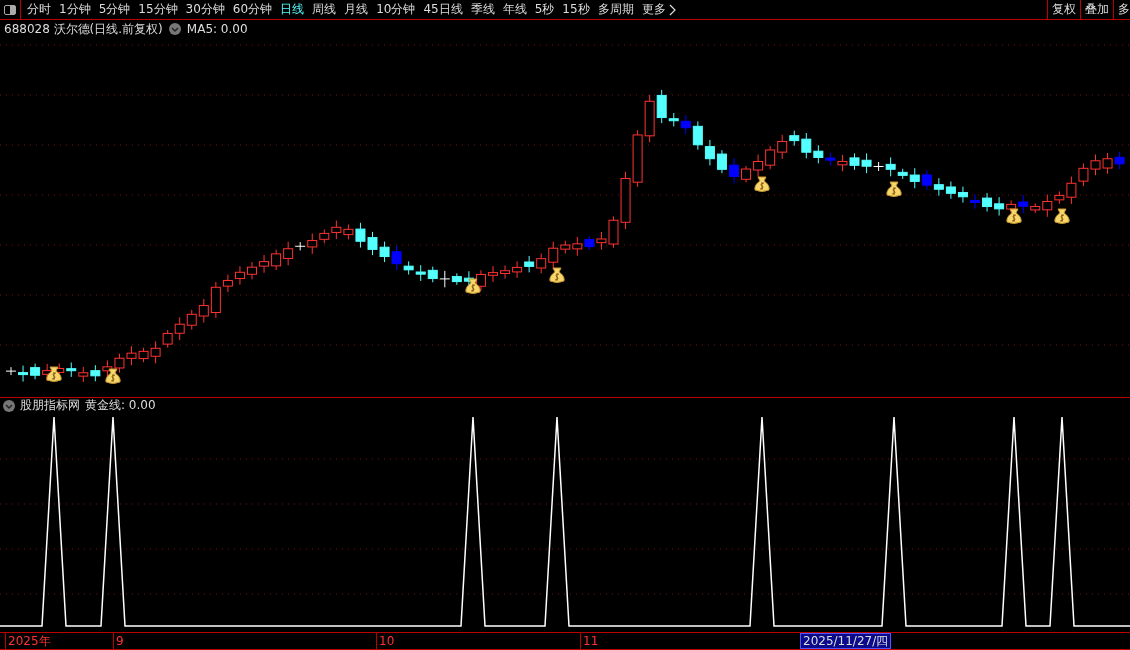  Describe the element at coordinates (385, 641) in the screenshot. I see `axis-label: 10` at that location.